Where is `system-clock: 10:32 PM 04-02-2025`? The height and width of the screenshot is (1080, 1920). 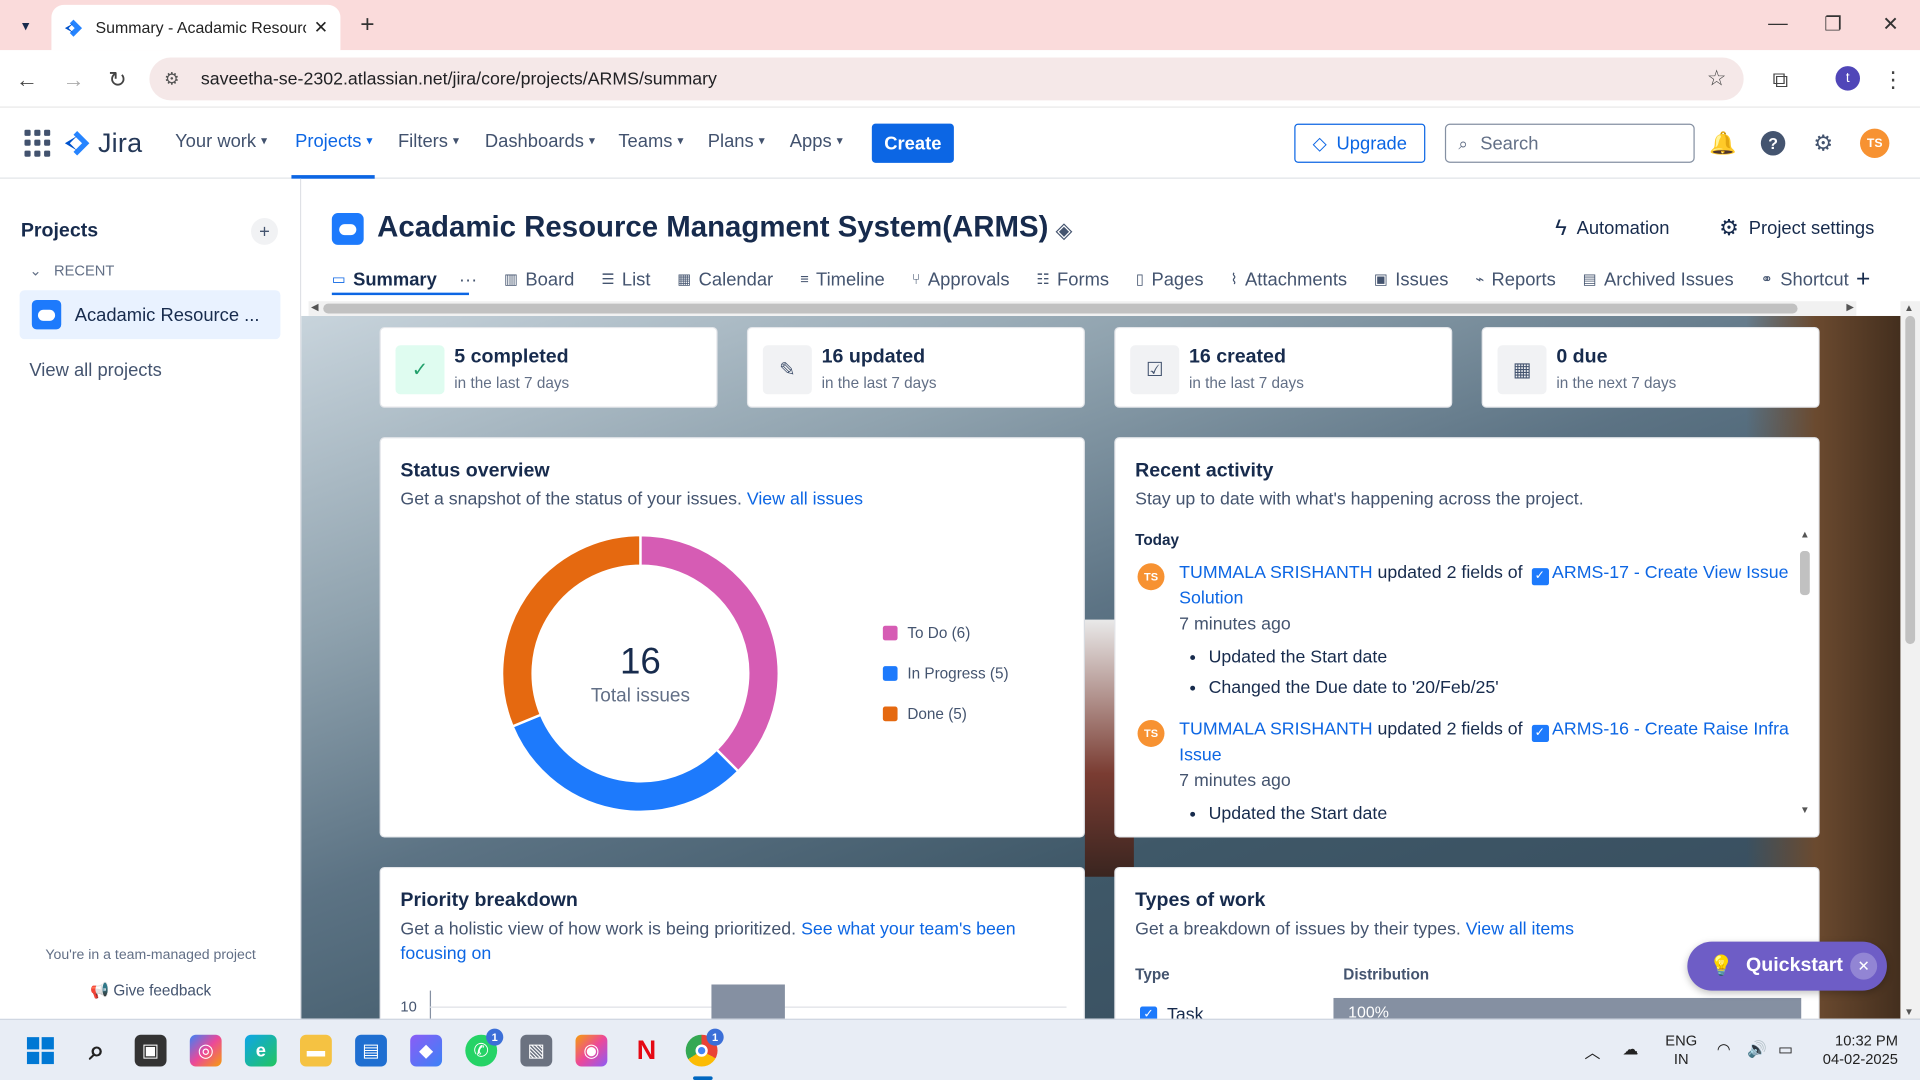
system-clock: 10:32 PM 04-02-2025 is located at coordinates (1855, 1050).